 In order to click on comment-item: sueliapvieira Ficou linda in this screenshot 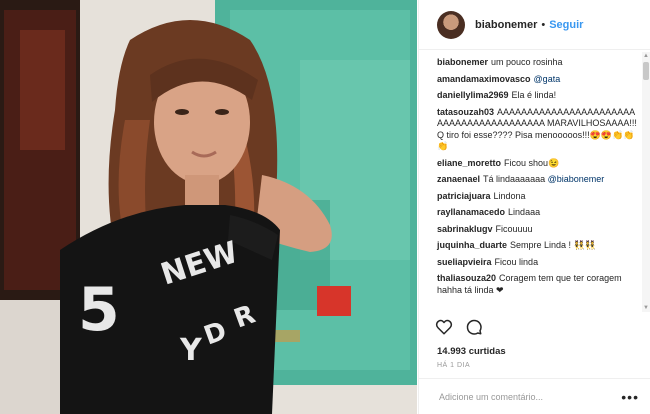, I will do `click(539, 263)`.